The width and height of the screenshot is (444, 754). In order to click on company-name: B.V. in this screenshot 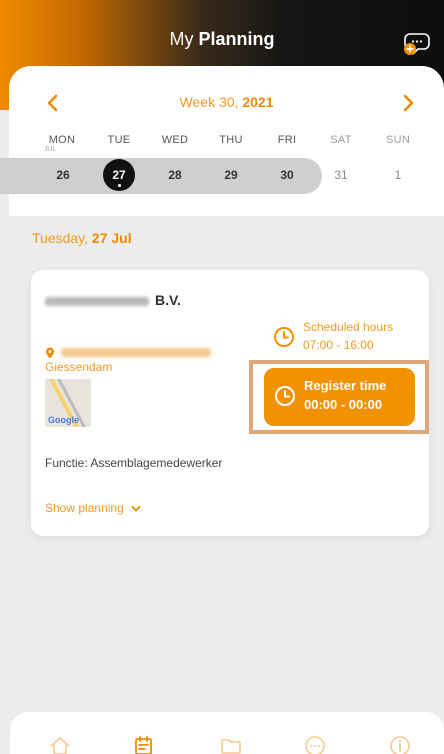, I will do `click(113, 300)`.